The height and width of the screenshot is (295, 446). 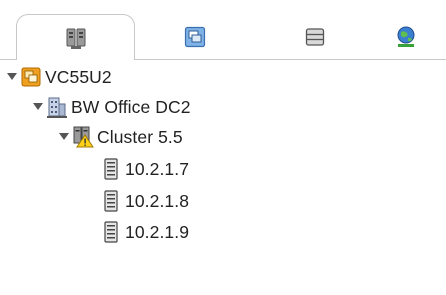 What do you see at coordinates (131, 106) in the screenshot?
I see `tree-node-label: BW Office DC2` at bounding box center [131, 106].